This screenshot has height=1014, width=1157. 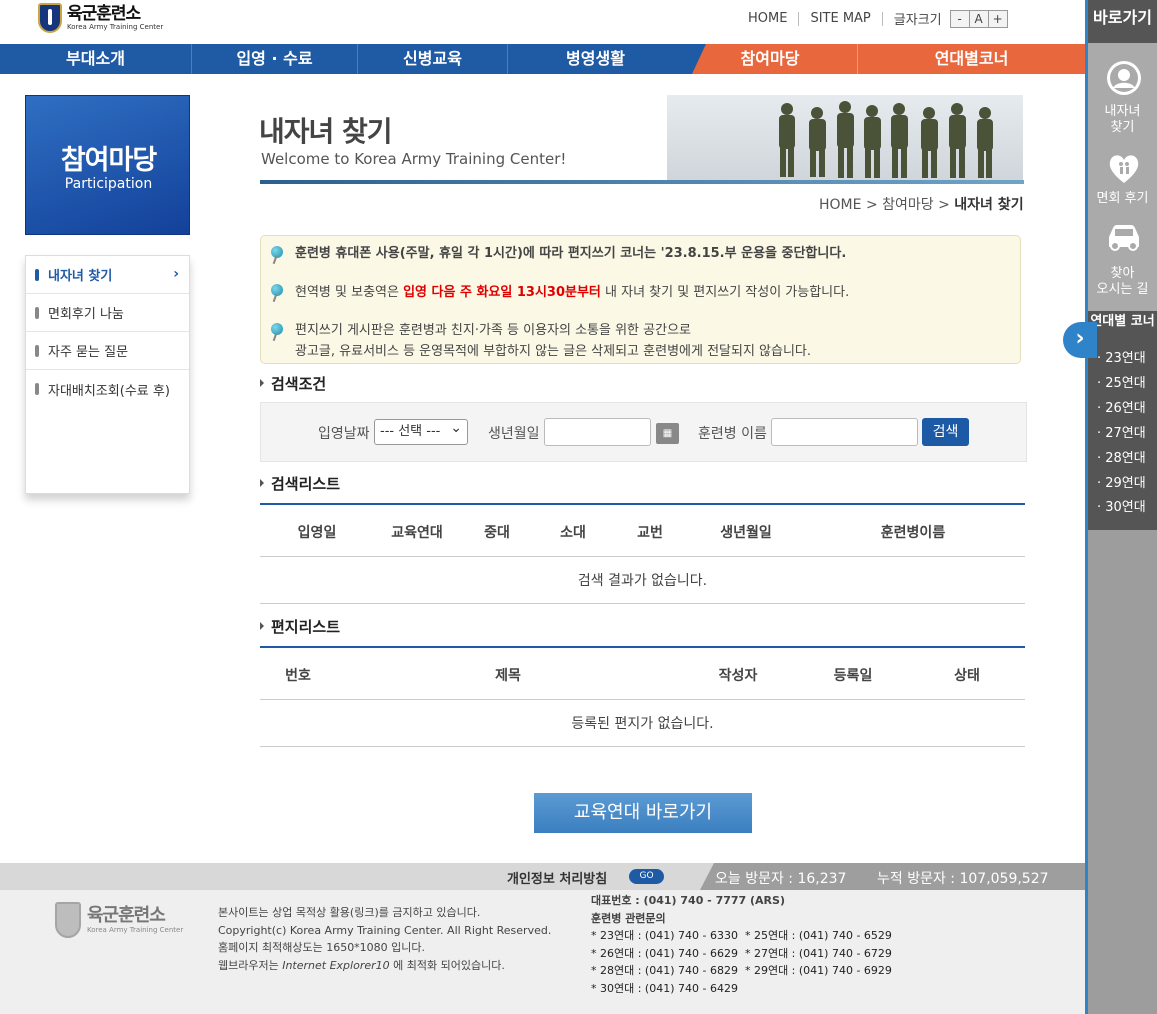 I want to click on col-trainee-name: 훈련병이름, so click(x=913, y=533).